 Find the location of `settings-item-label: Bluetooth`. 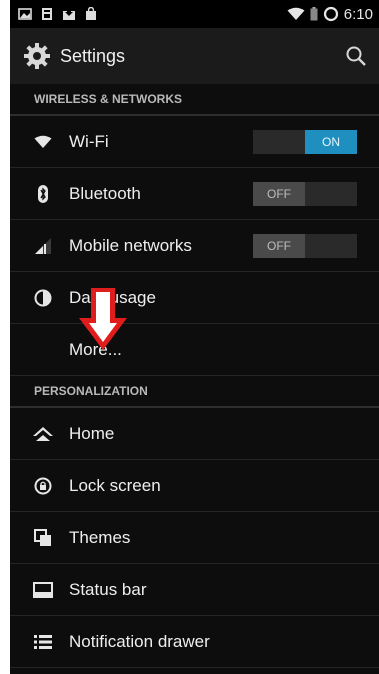

settings-item-label: Bluetooth is located at coordinates (105, 193).